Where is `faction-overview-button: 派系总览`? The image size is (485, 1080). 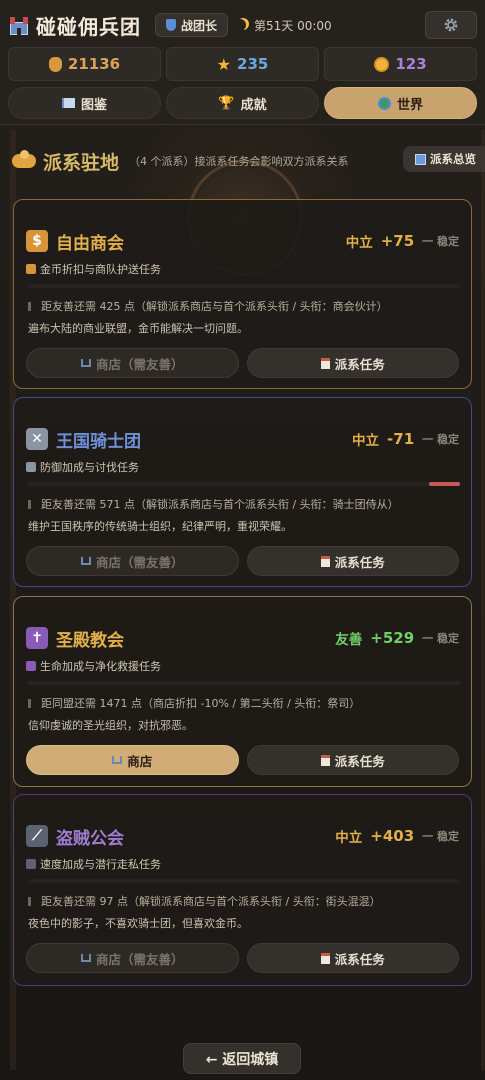 faction-overview-button: 派系总览 is located at coordinates (444, 159).